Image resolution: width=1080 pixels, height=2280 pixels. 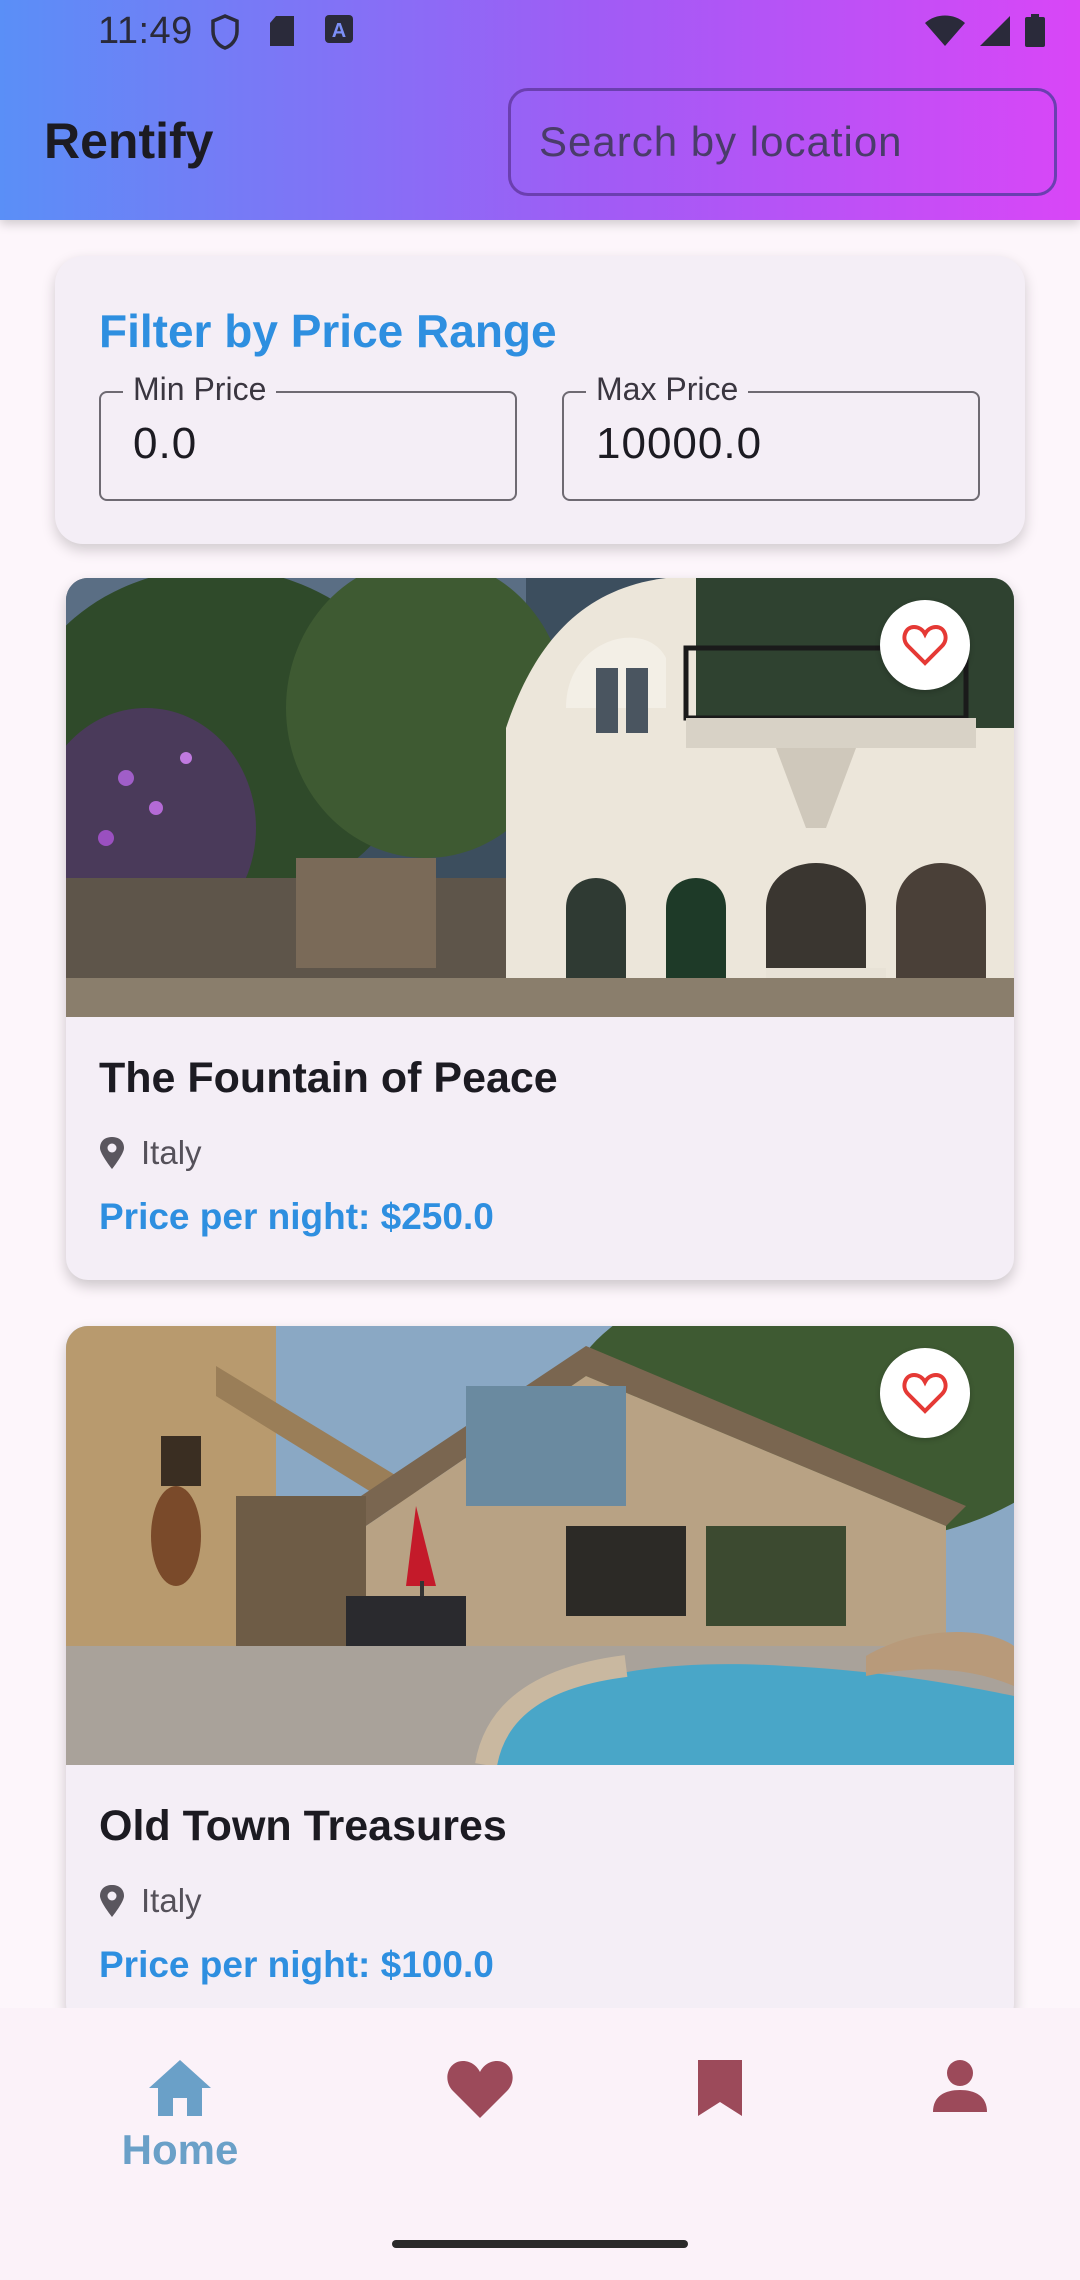 I want to click on app-title: Rentify, so click(x=129, y=141).